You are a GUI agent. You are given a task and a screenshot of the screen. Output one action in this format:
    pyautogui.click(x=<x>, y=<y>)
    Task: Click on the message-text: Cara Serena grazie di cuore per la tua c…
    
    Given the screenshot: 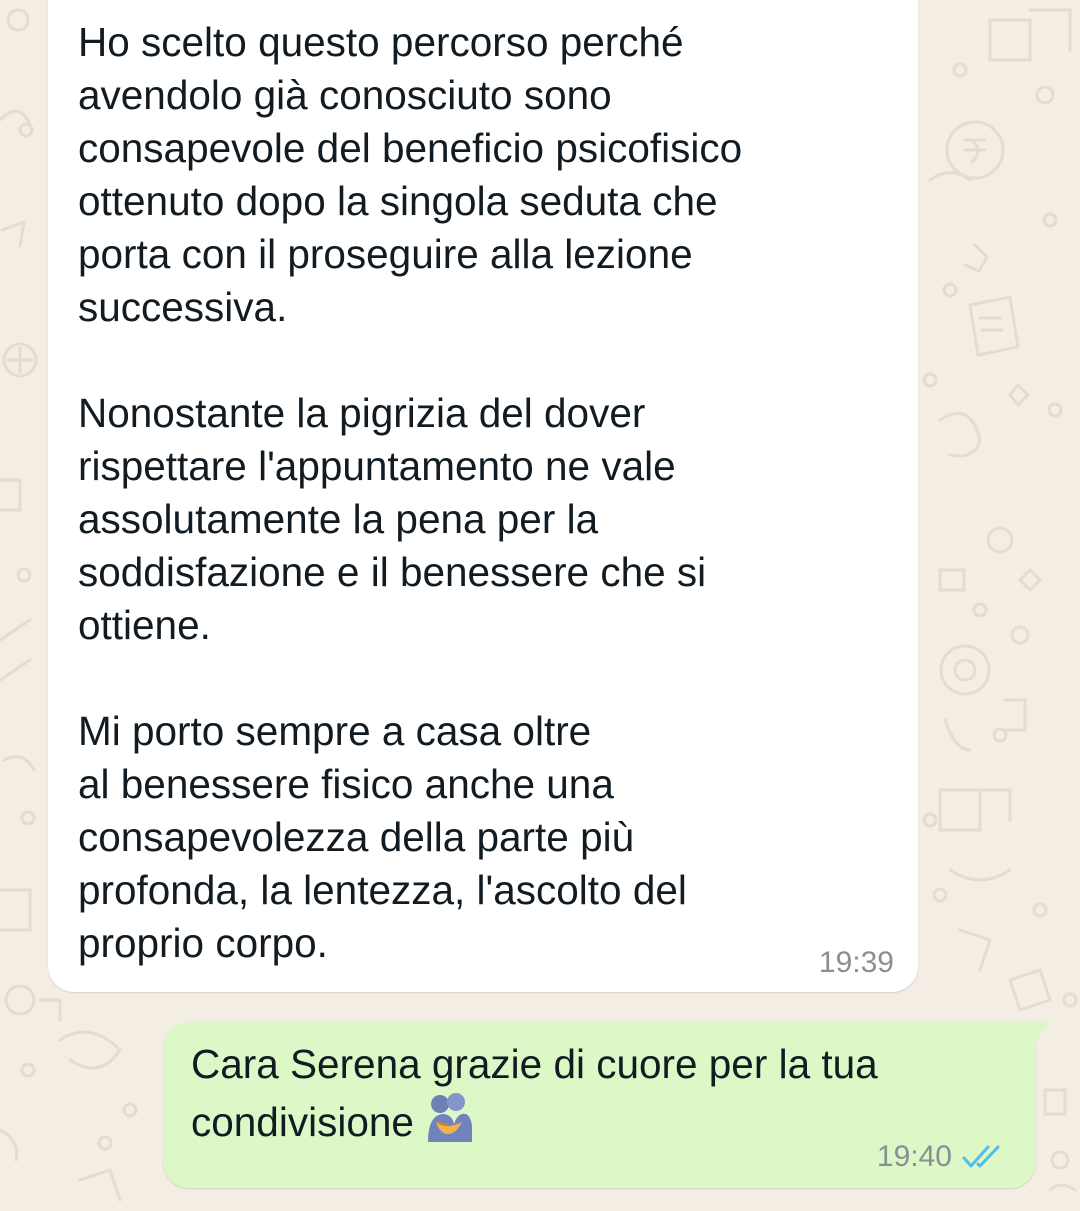 What is the action you would take?
    pyautogui.click(x=534, y=1093)
    